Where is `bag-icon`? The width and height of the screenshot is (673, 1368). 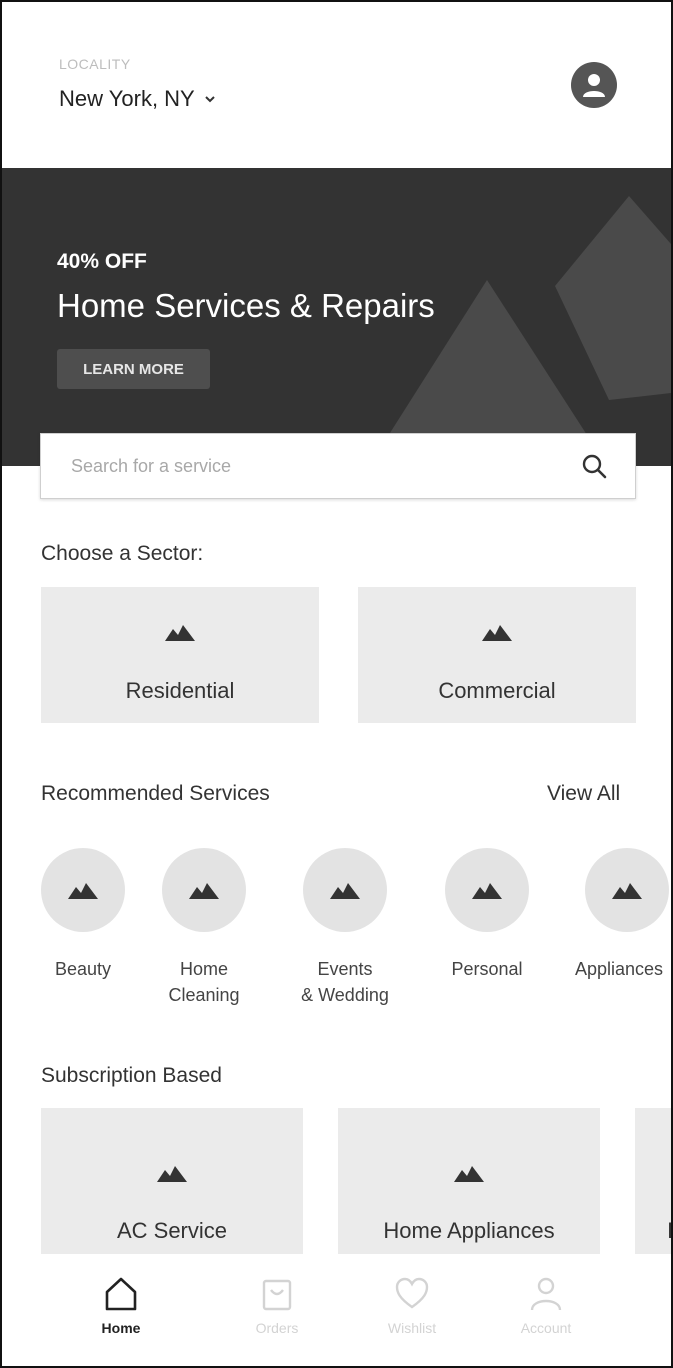
bag-icon is located at coordinates (277, 1295).